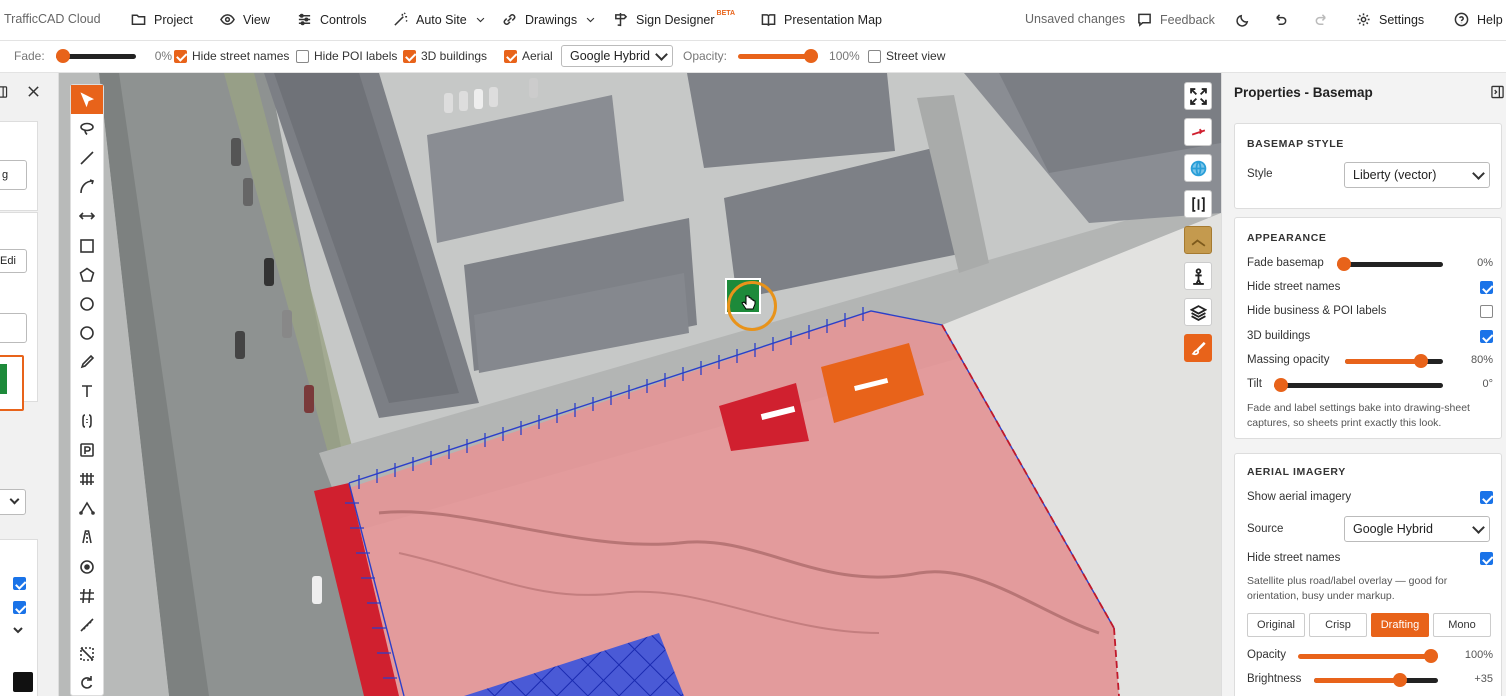 The image size is (1506, 698). I want to click on tool-polygon, so click(87, 274).